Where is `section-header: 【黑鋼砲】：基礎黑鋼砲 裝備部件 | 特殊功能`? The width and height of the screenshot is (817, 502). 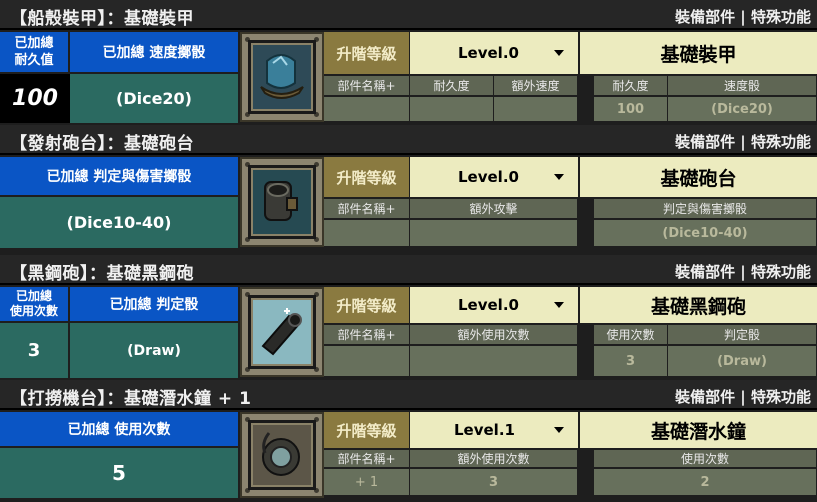 section-header: 【黑鋼砲】：基礎黑鋼砲 裝備部件 | 特殊功能 is located at coordinates (408, 270).